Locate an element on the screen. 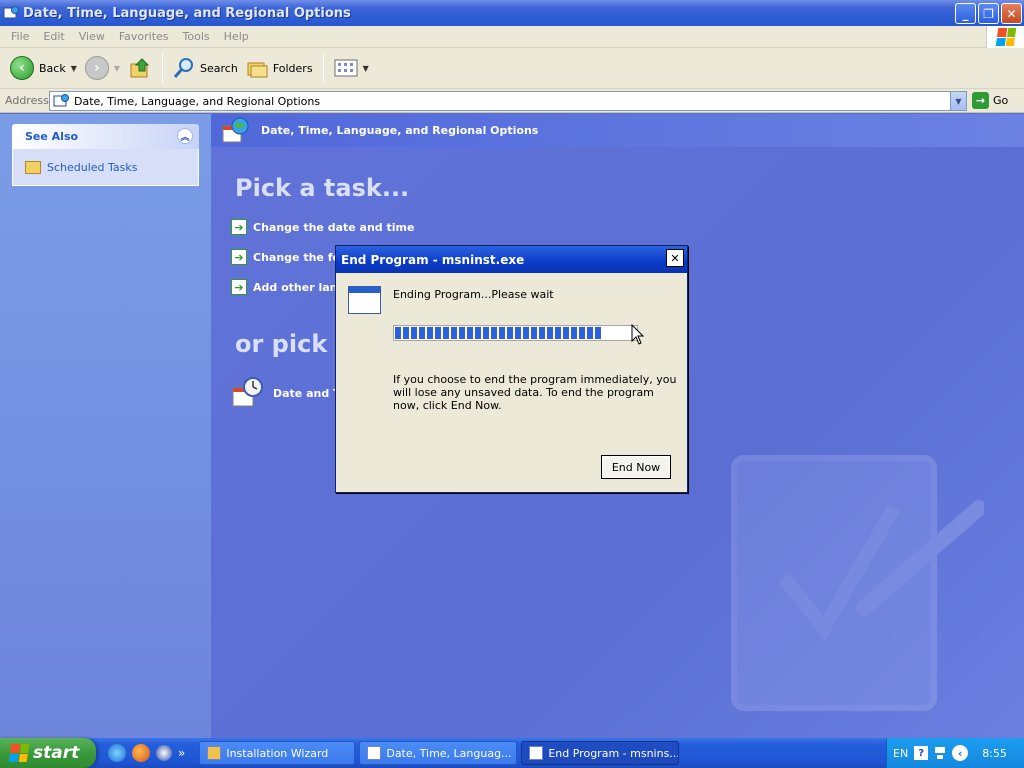  applet-label: Date and Ti is located at coordinates (309, 393).